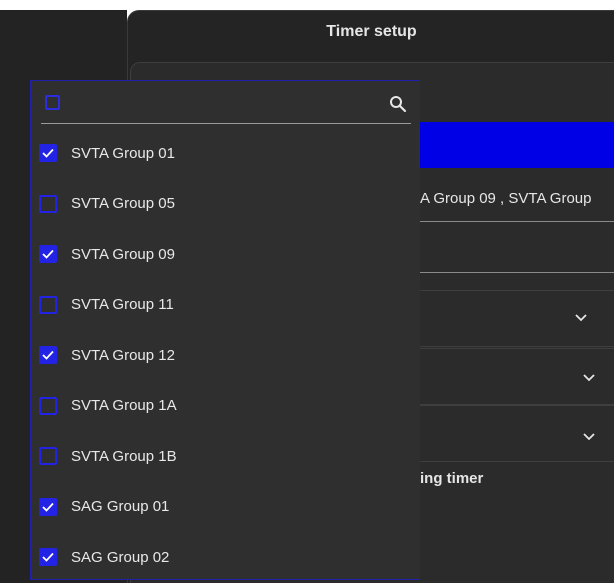  I want to click on list-item: SAG Group 01, so click(225, 507).